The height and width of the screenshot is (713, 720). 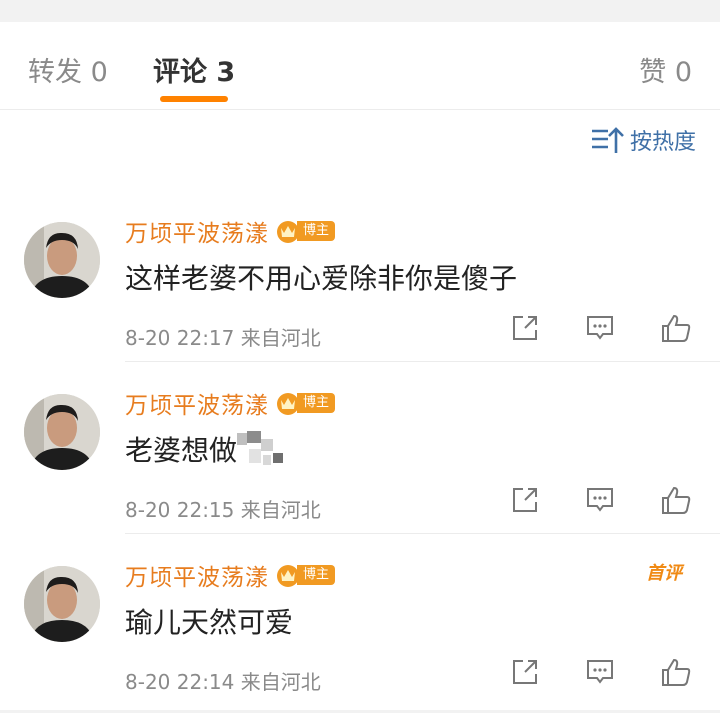 What do you see at coordinates (664, 573) in the screenshot?
I see `first-comment-tag: 首评` at bounding box center [664, 573].